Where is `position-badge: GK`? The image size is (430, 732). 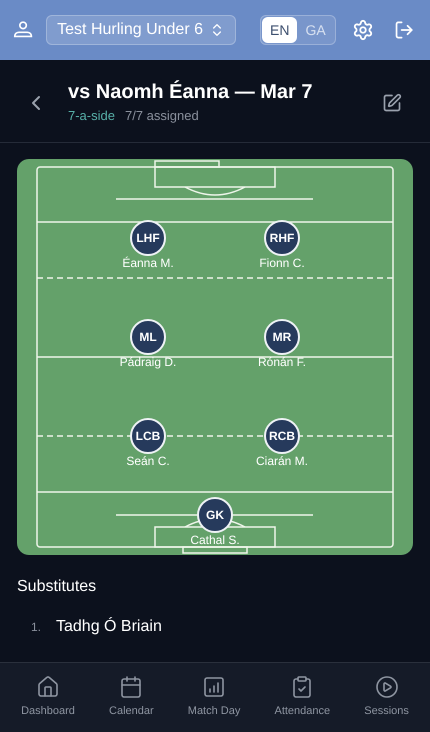
position-badge: GK is located at coordinates (215, 514).